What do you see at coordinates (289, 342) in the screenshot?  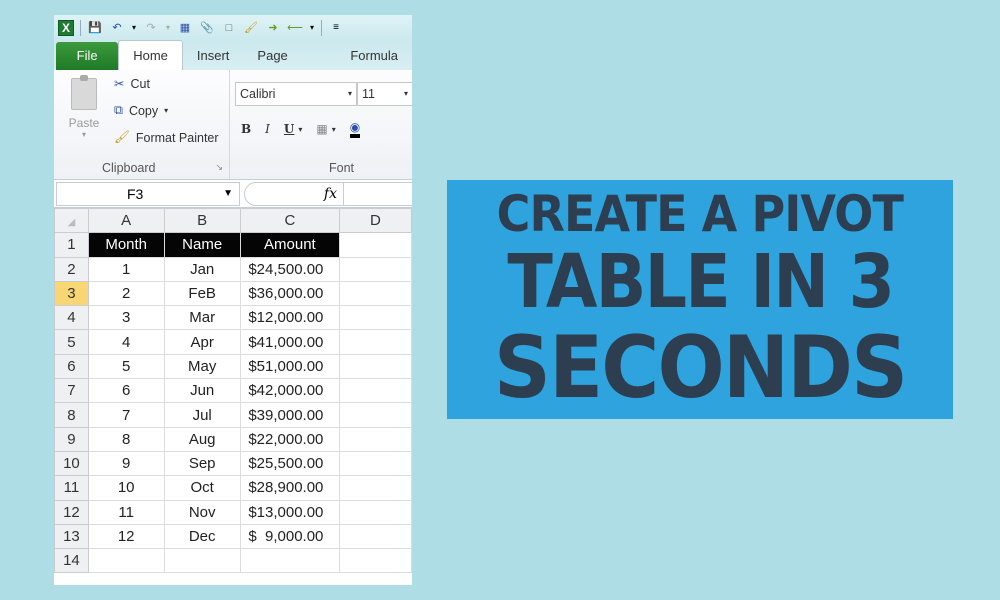 I see `cell-amount: $41,000.00` at bounding box center [289, 342].